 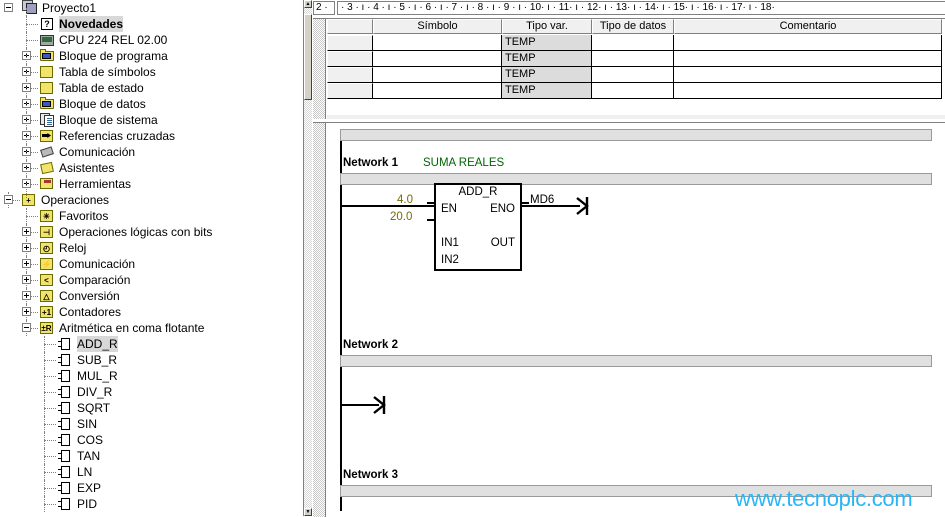 What do you see at coordinates (150, 440) in the screenshot?
I see `tree-item-cos: COS` at bounding box center [150, 440].